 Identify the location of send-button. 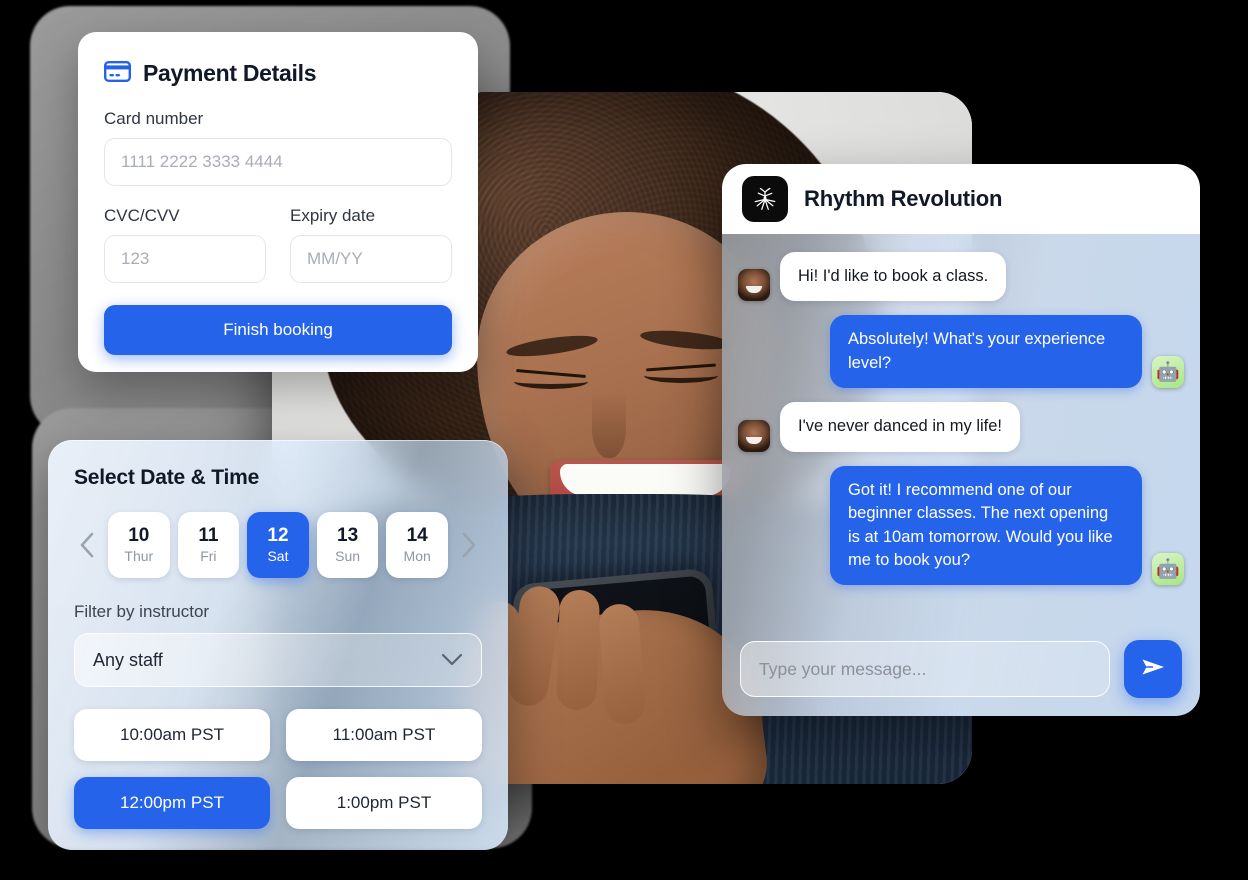
(1153, 669).